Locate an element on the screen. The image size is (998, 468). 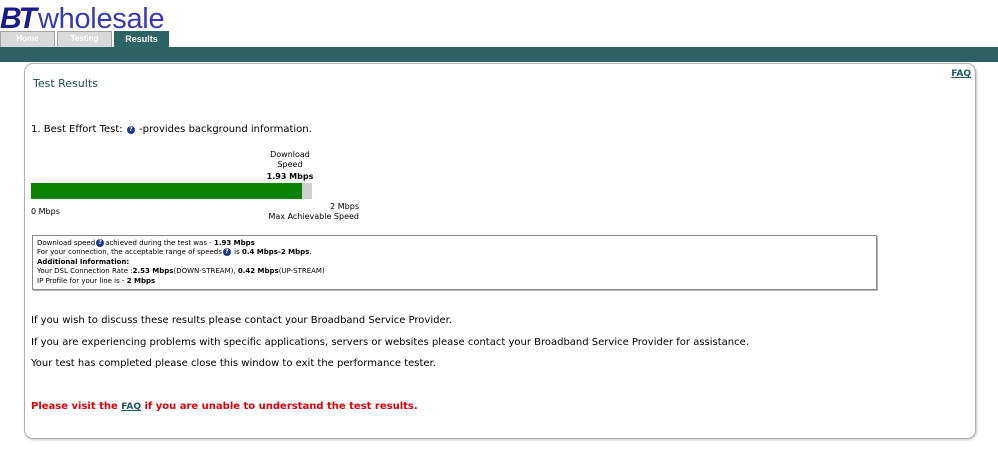
info-line-3: Additional Information: is located at coordinates (454, 262).